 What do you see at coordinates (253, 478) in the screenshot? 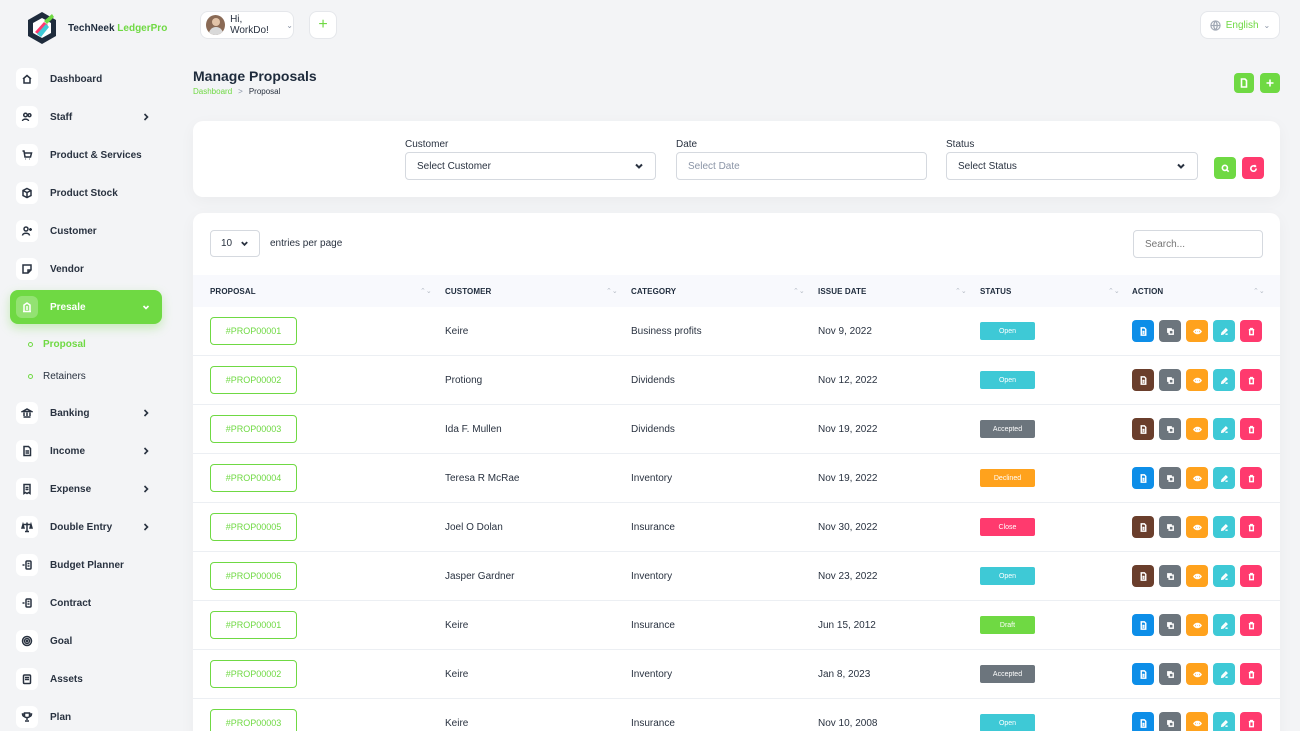
I see `proposal-id-link: #PROP00004` at bounding box center [253, 478].